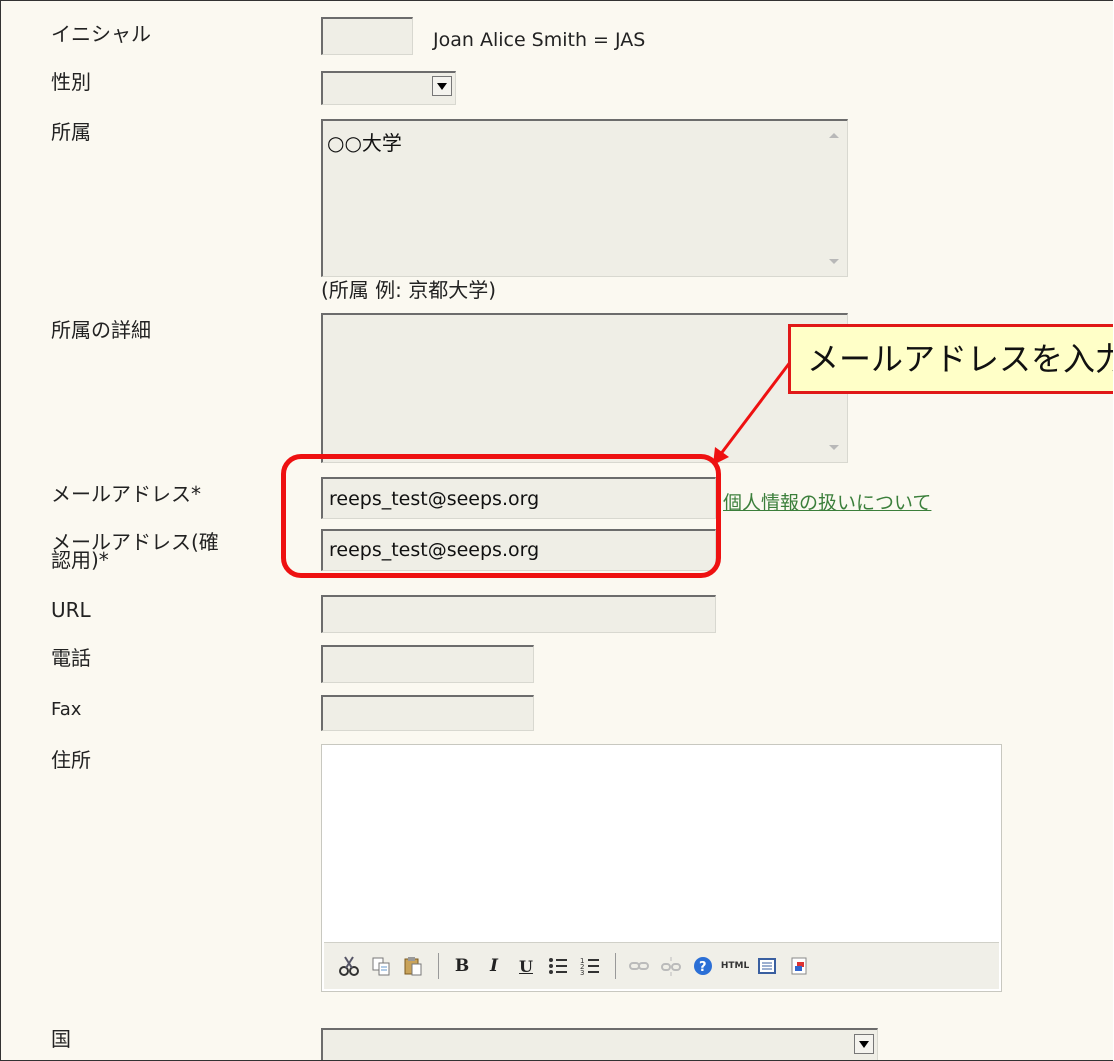 The width and height of the screenshot is (1114, 1061). Describe the element at coordinates (367, 36) in the screenshot. I see `initials-input` at that location.